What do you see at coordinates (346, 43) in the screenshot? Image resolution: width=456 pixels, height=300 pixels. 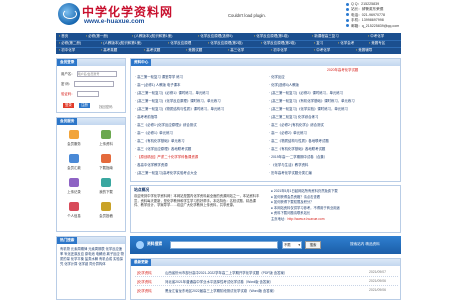 I see `nav-item: 化学会考` at bounding box center [346, 43].